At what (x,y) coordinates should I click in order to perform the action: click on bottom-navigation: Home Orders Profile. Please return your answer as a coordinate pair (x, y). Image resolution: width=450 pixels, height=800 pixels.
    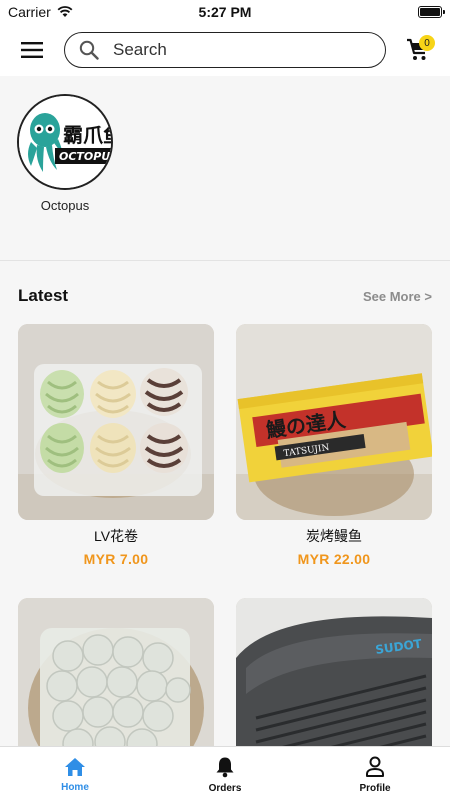
    Looking at the image, I should click on (225, 773).